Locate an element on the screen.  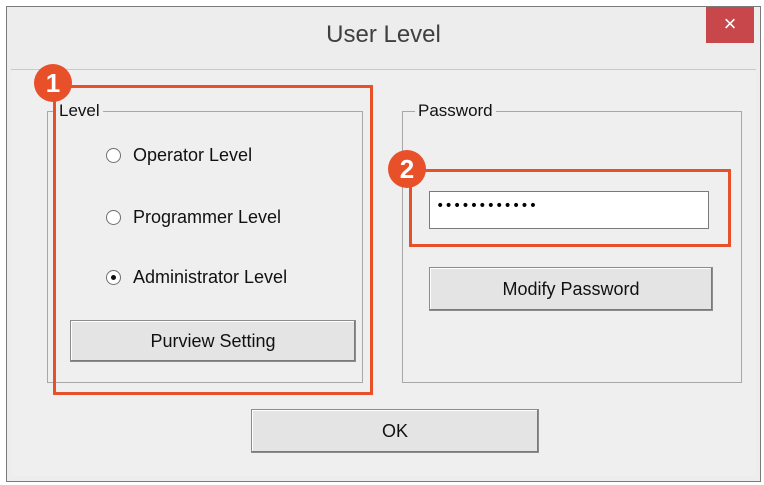
dialog-title: User Level is located at coordinates (383, 34).